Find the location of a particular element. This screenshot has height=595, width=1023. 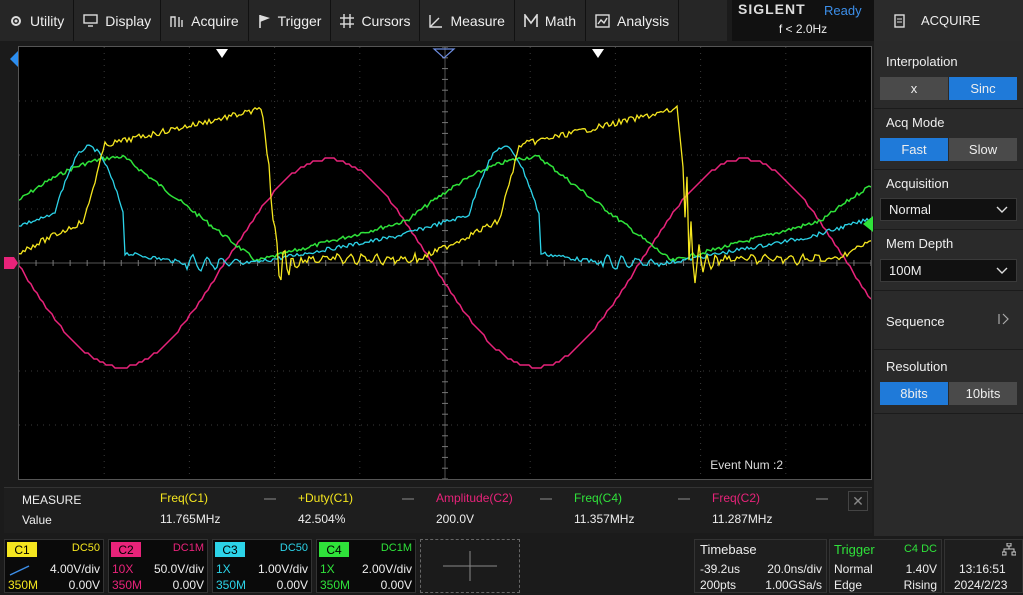

trigger-type: Edge is located at coordinates (848, 585).